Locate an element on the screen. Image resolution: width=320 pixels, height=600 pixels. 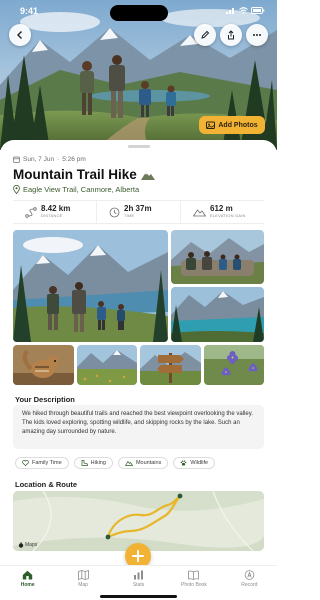
add-photos-button: Add Photos is located at coordinates (232, 125).